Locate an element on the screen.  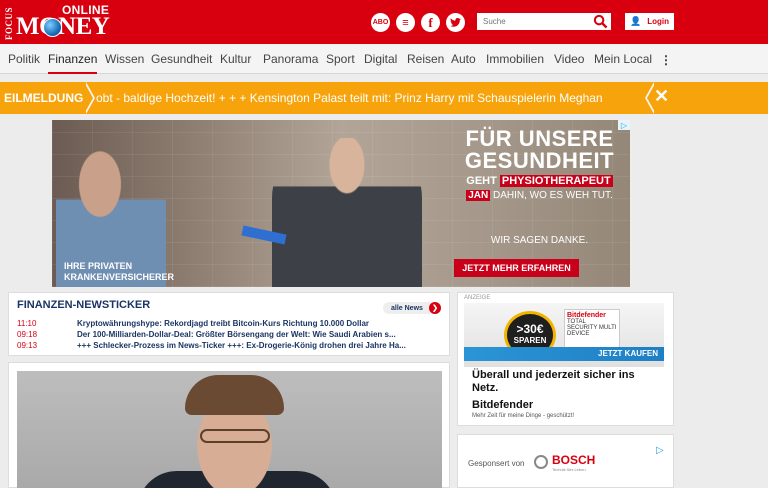
more-menu-icon: ⋮ is located at coordinates (666, 60).